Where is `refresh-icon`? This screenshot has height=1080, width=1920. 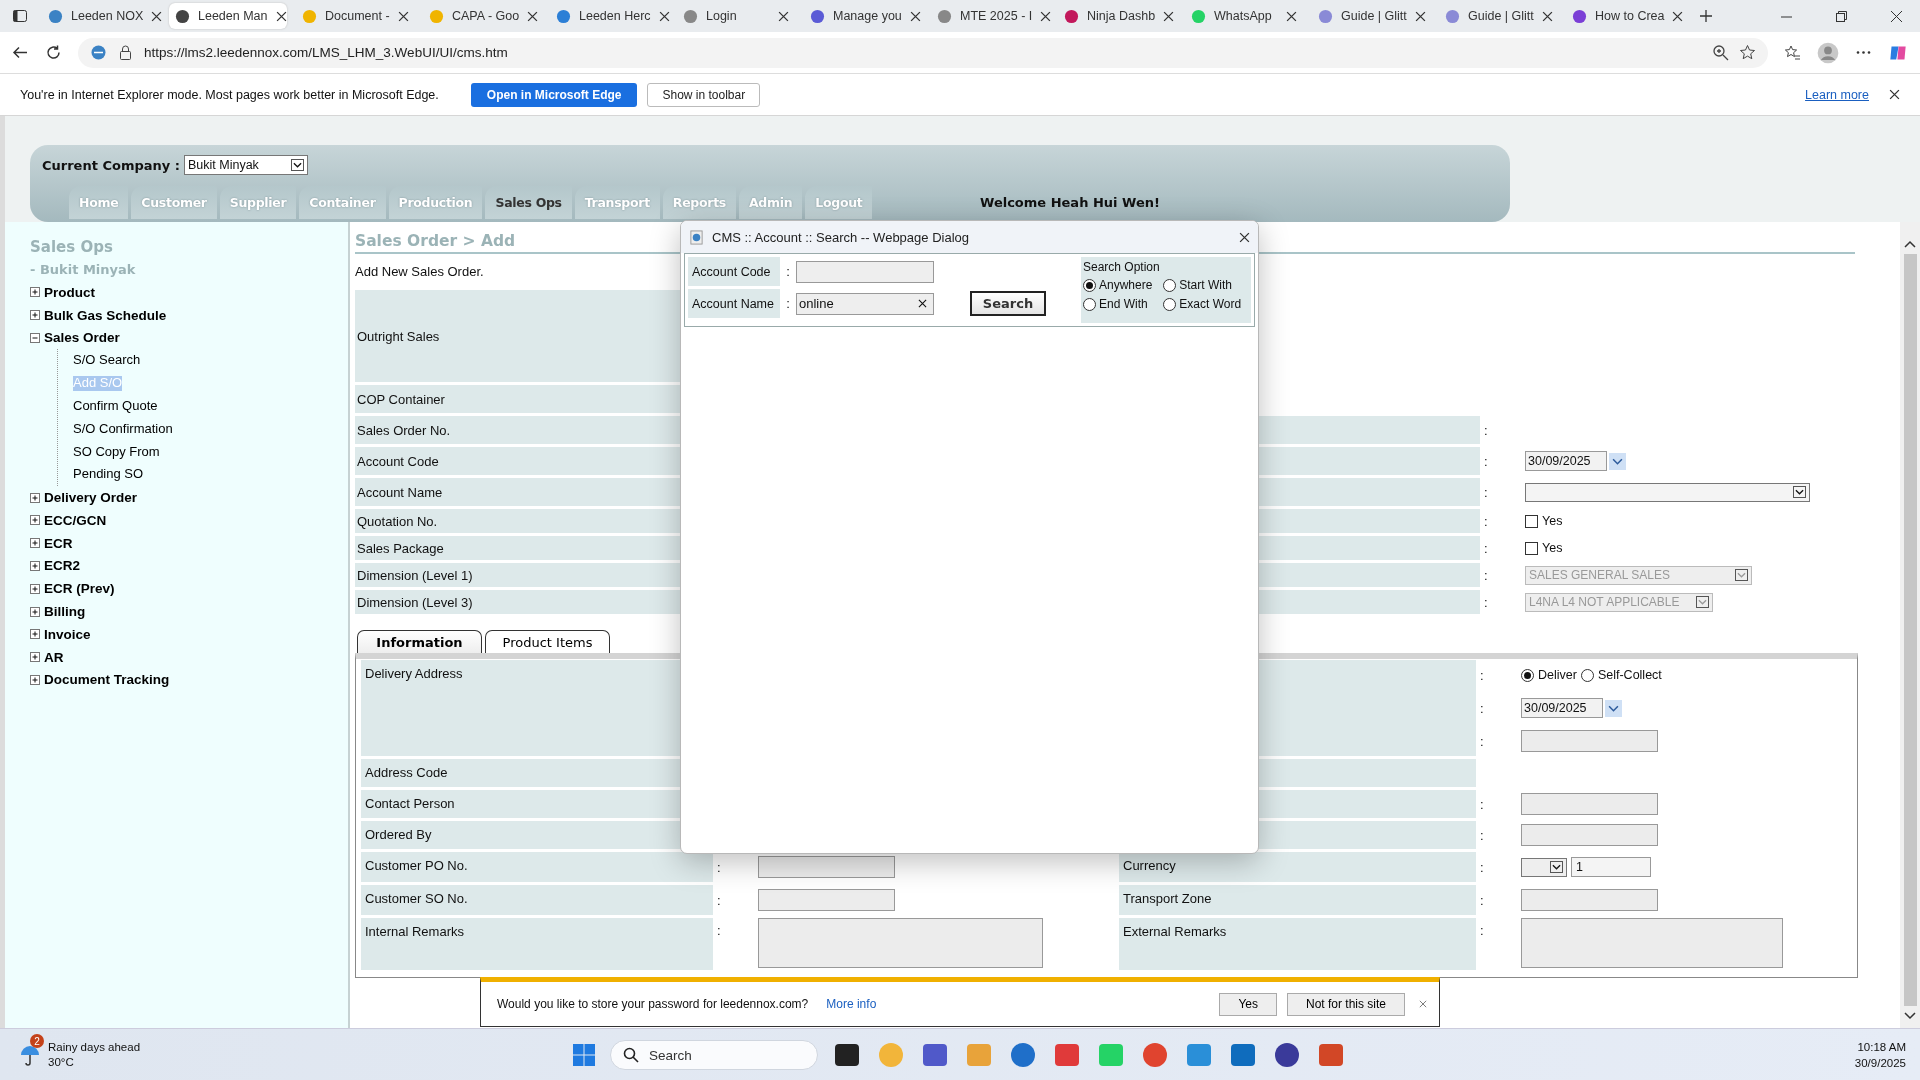 refresh-icon is located at coordinates (53, 52).